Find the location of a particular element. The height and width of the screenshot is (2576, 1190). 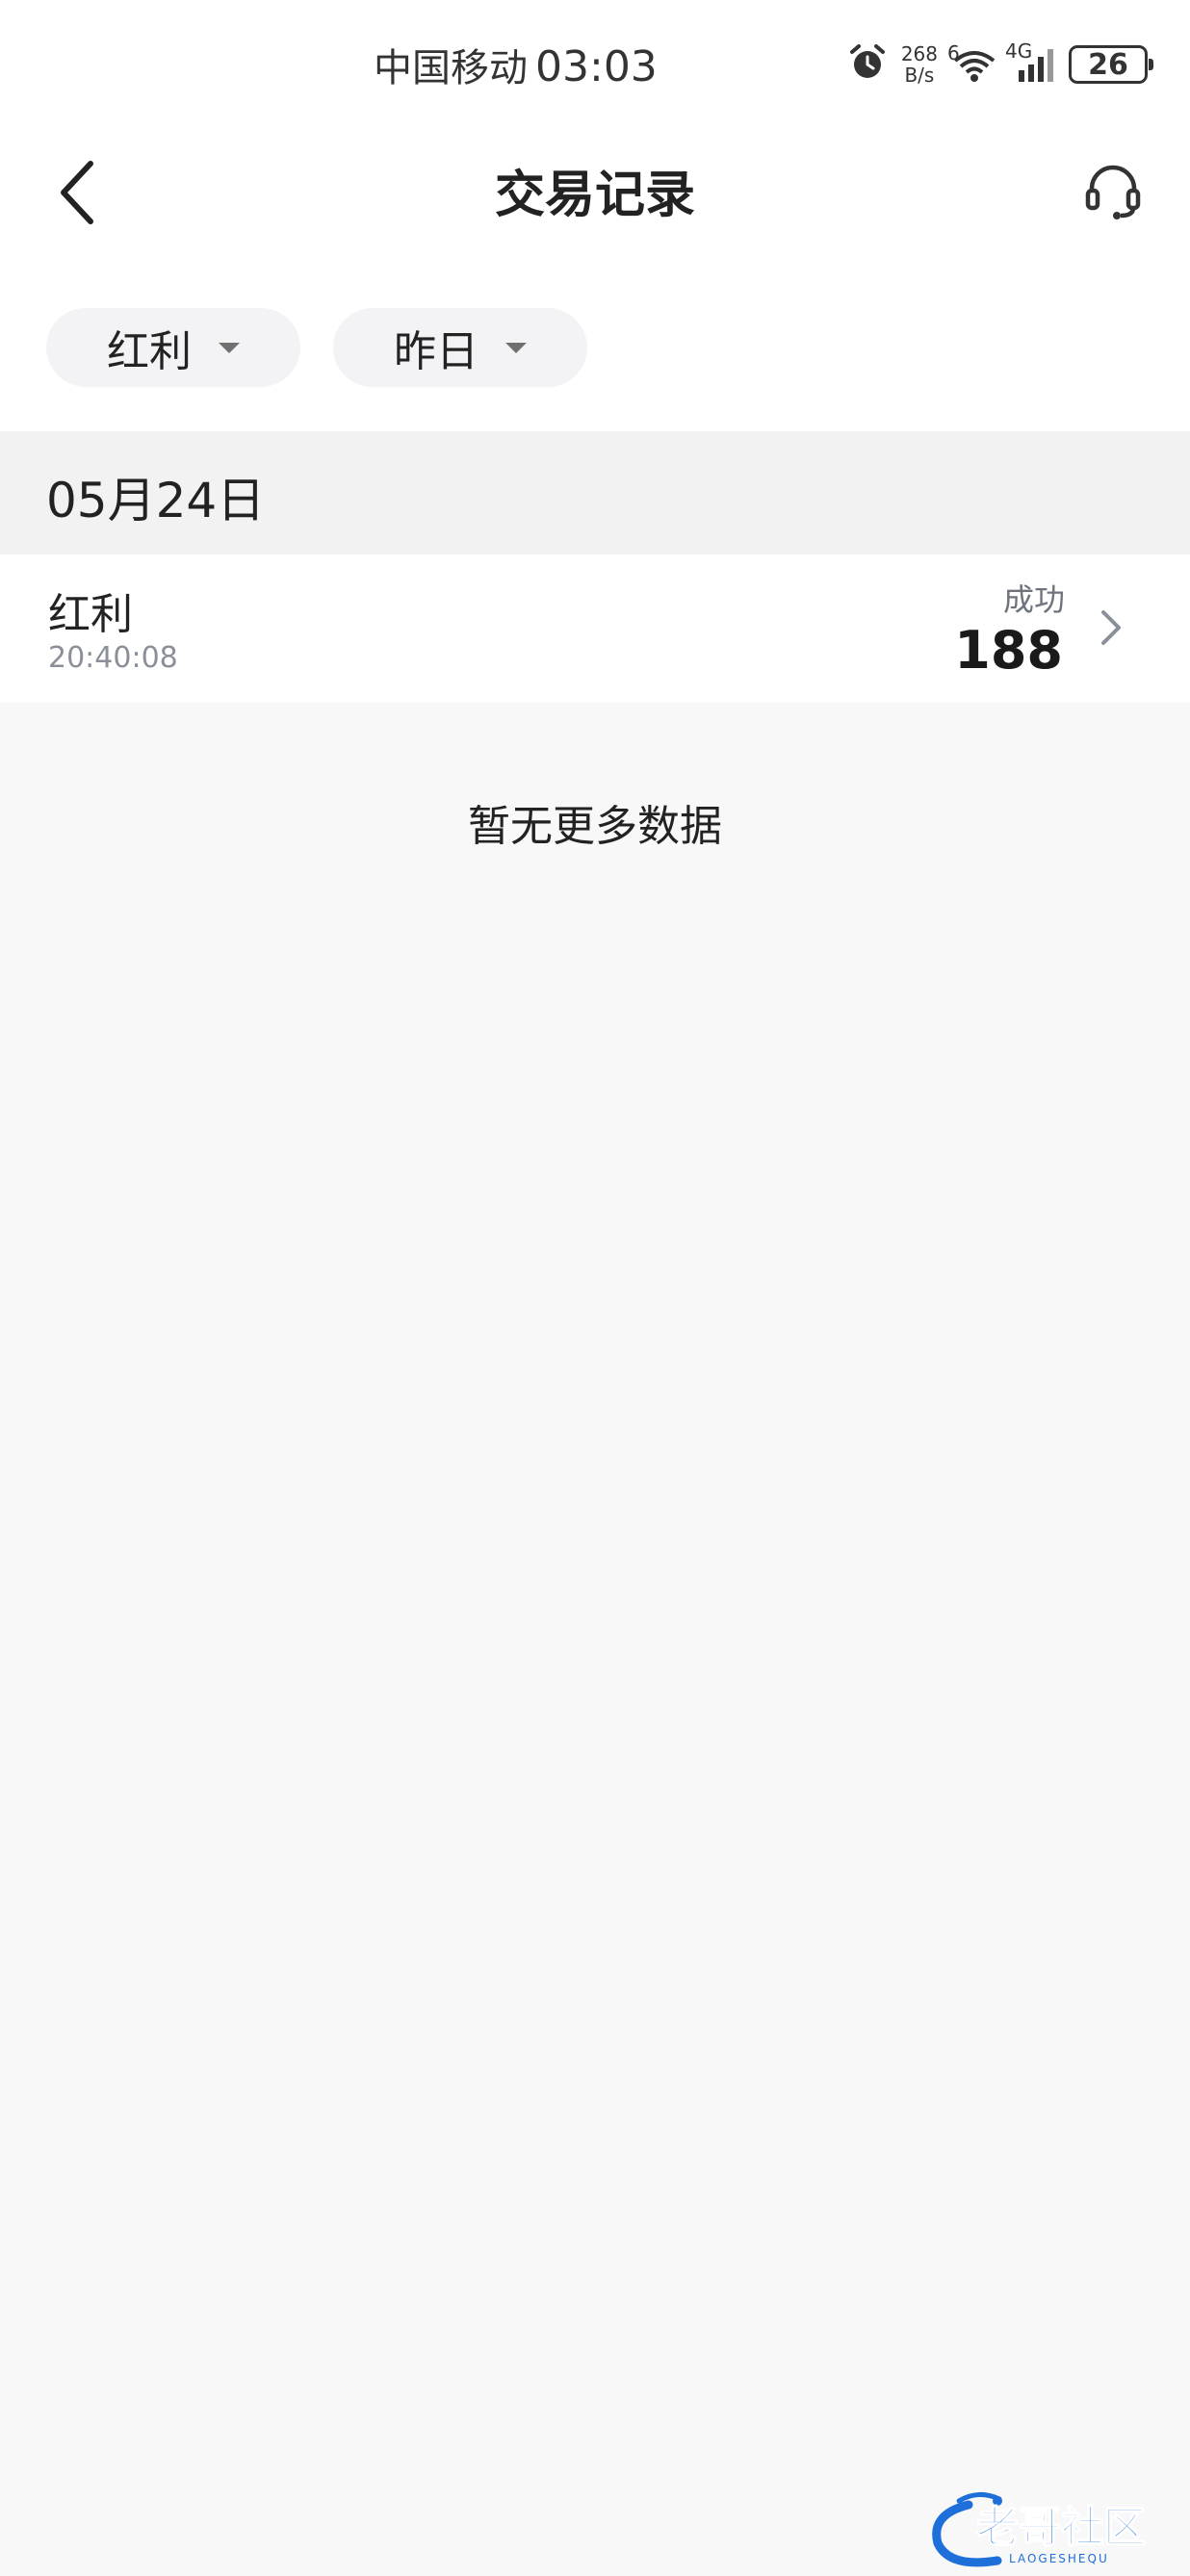

date-section-header: 05月24日 is located at coordinates (595, 493).